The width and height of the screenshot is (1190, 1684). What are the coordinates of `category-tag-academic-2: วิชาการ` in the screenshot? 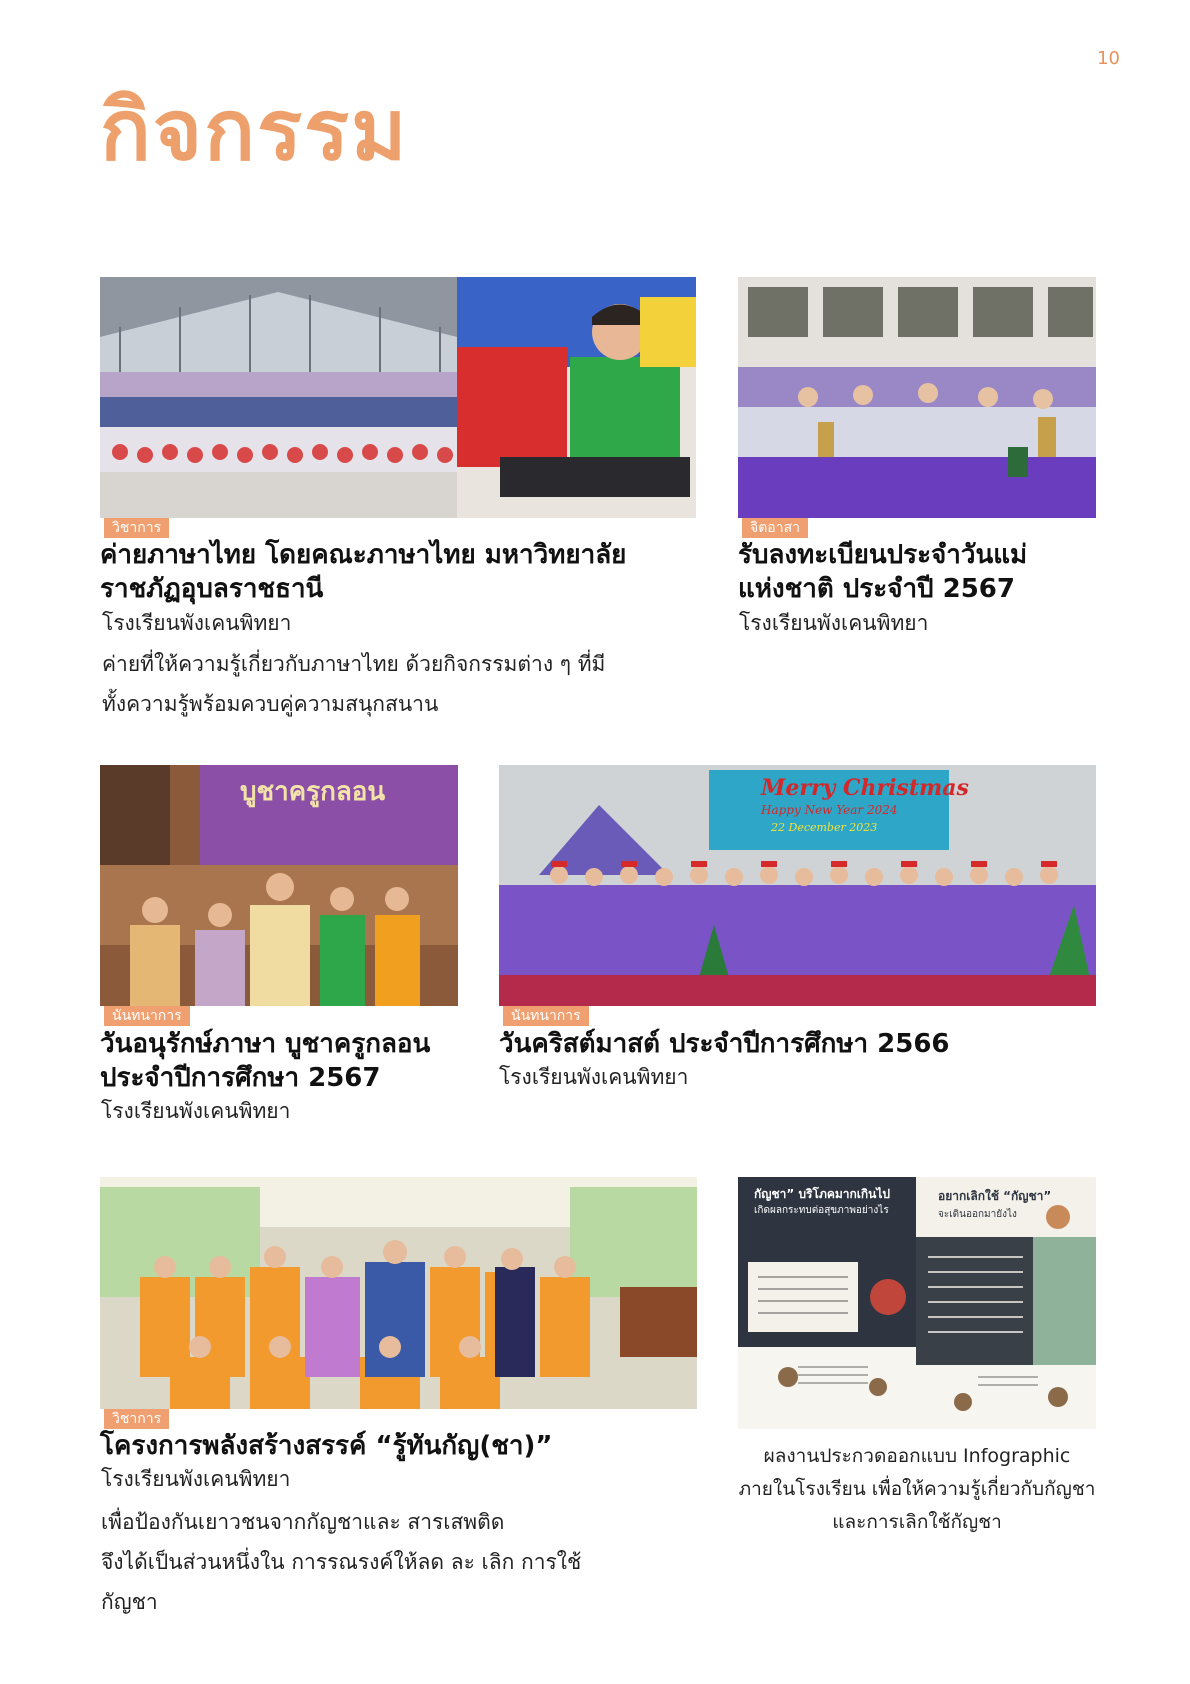 It's located at (137, 1419).